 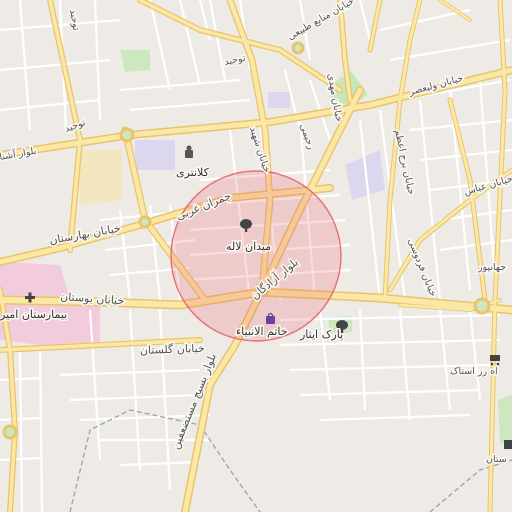 I want to click on label-khatam-anbia: خاتم الانبیاء, so click(x=262, y=331).